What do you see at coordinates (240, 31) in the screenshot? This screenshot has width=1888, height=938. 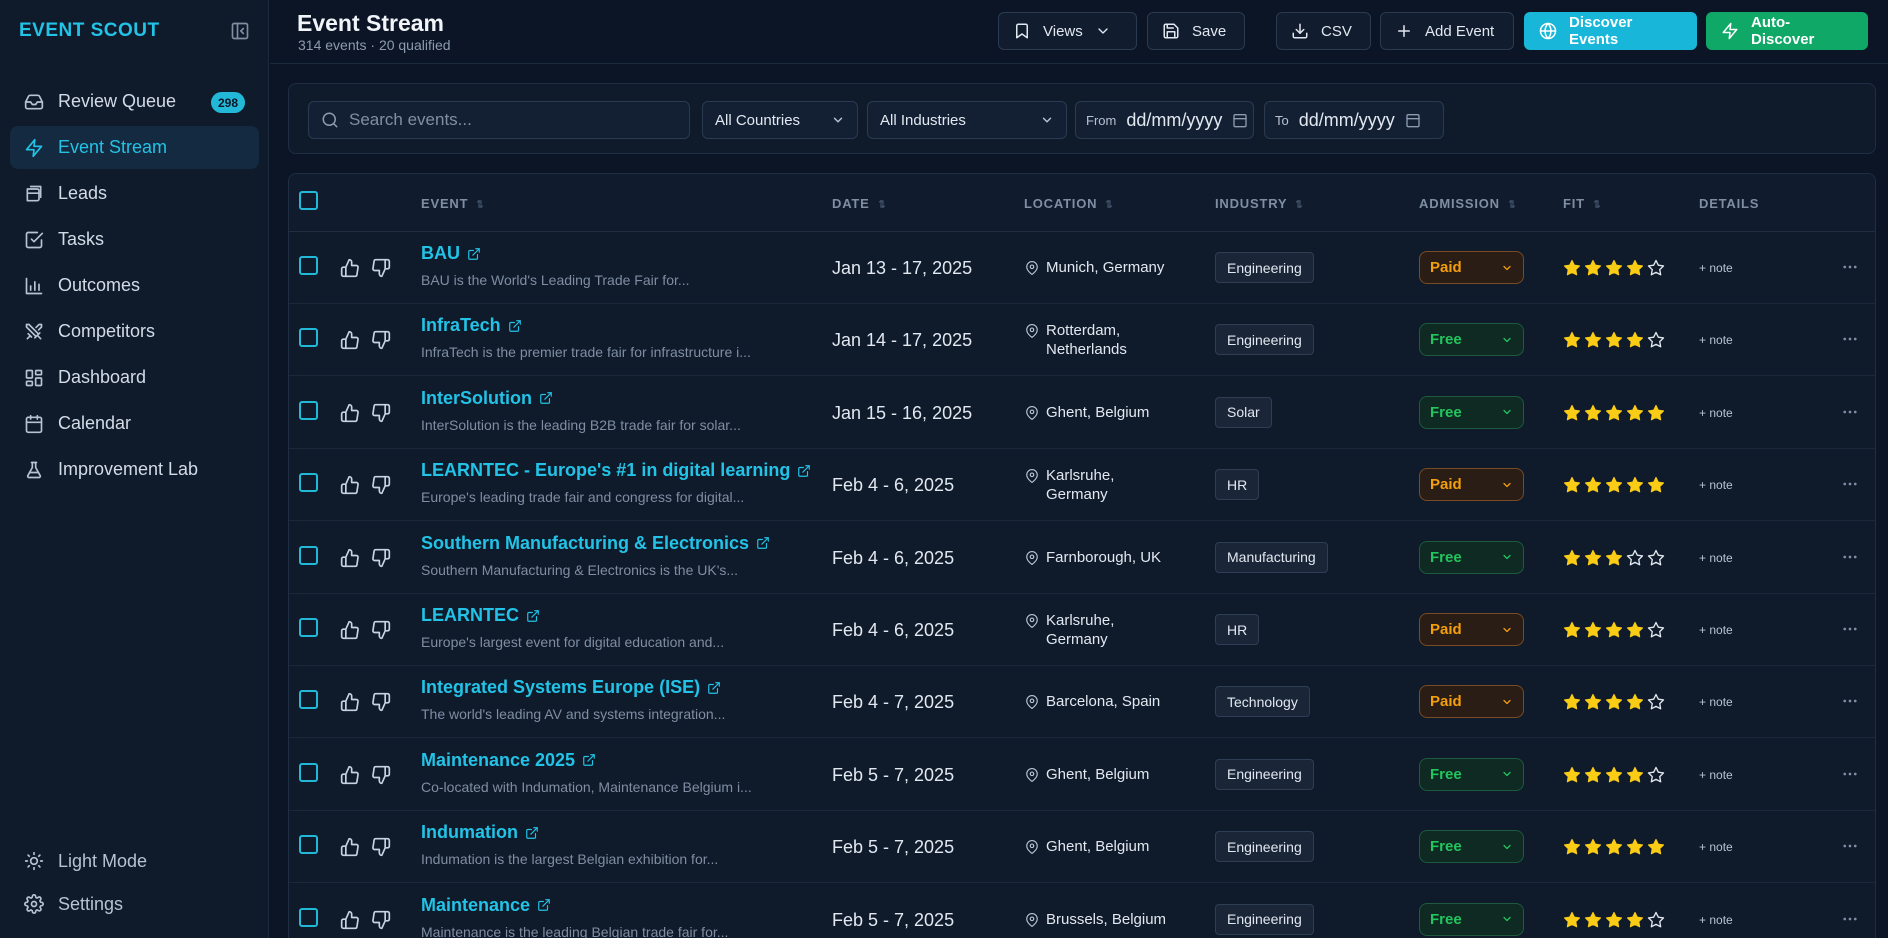 I see `sidebar-collapse-icon` at bounding box center [240, 31].